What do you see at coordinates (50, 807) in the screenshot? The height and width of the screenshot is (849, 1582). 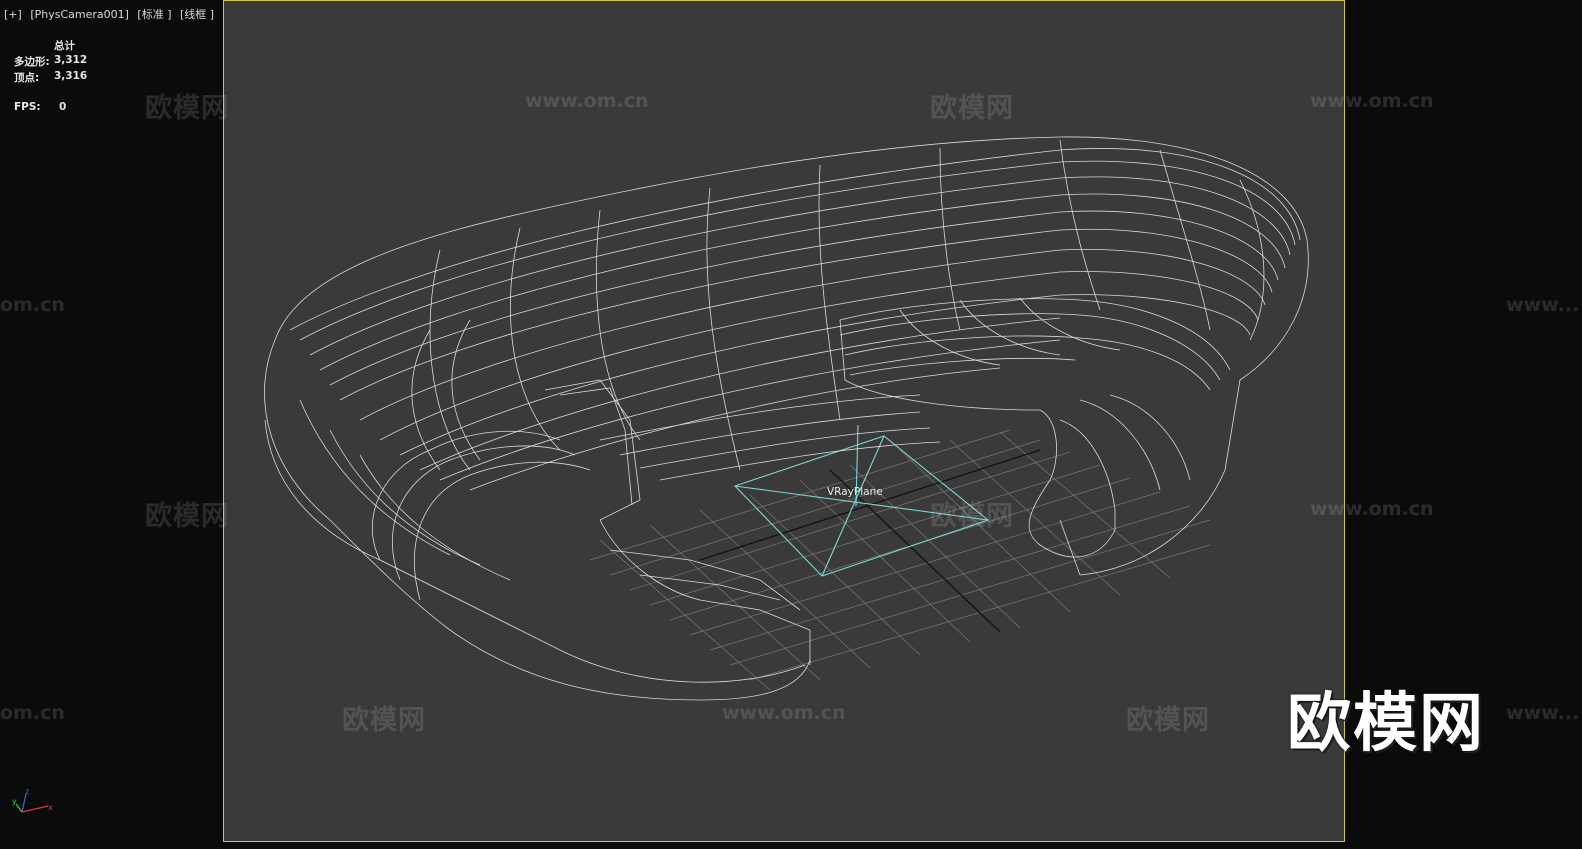 I see `x-axis-label: x` at bounding box center [50, 807].